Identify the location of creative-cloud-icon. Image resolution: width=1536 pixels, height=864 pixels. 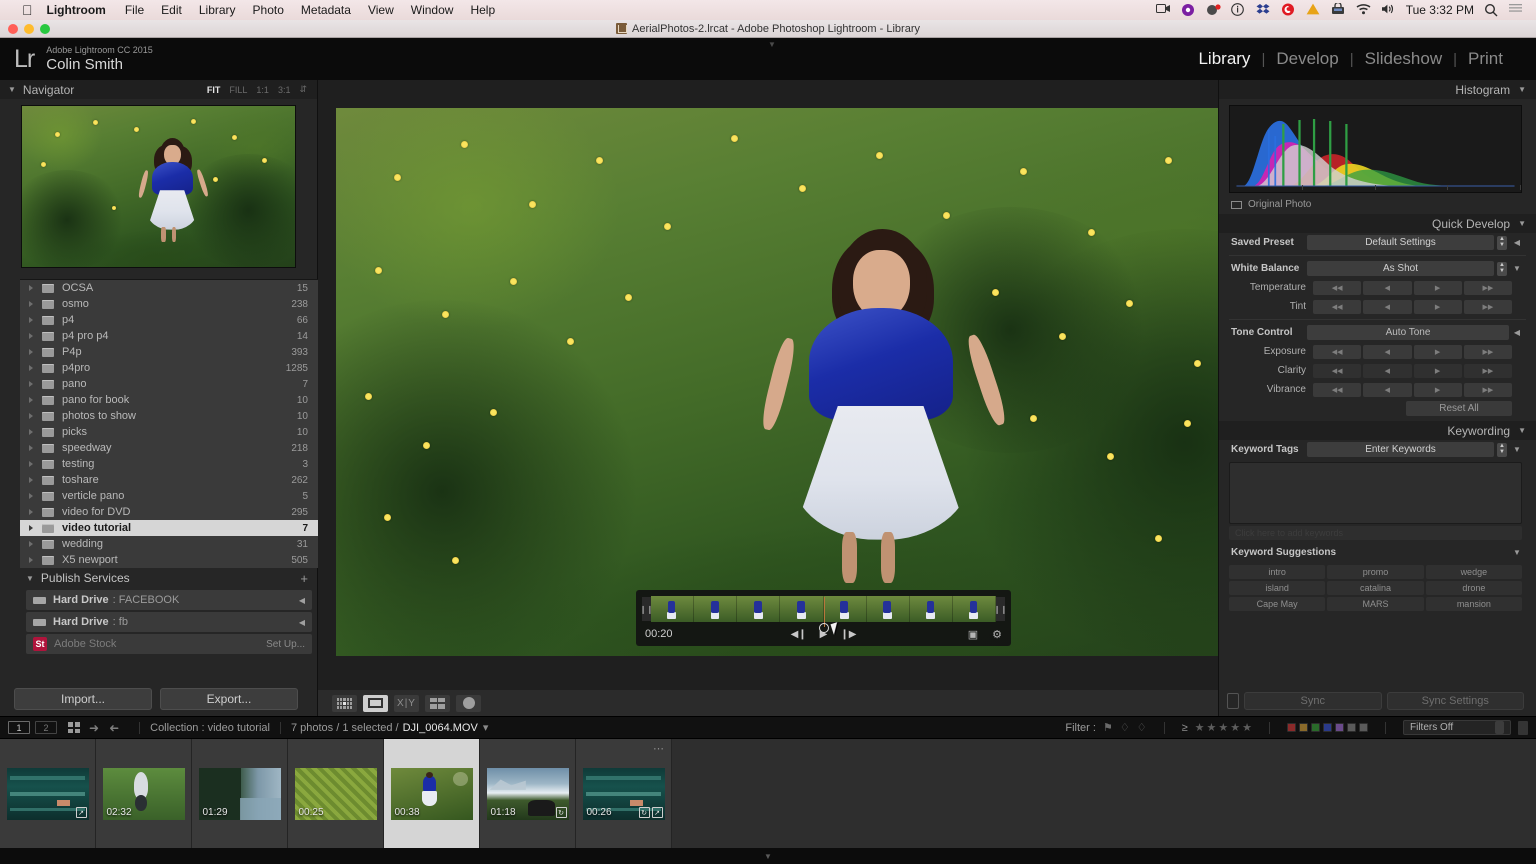
(1288, 10).